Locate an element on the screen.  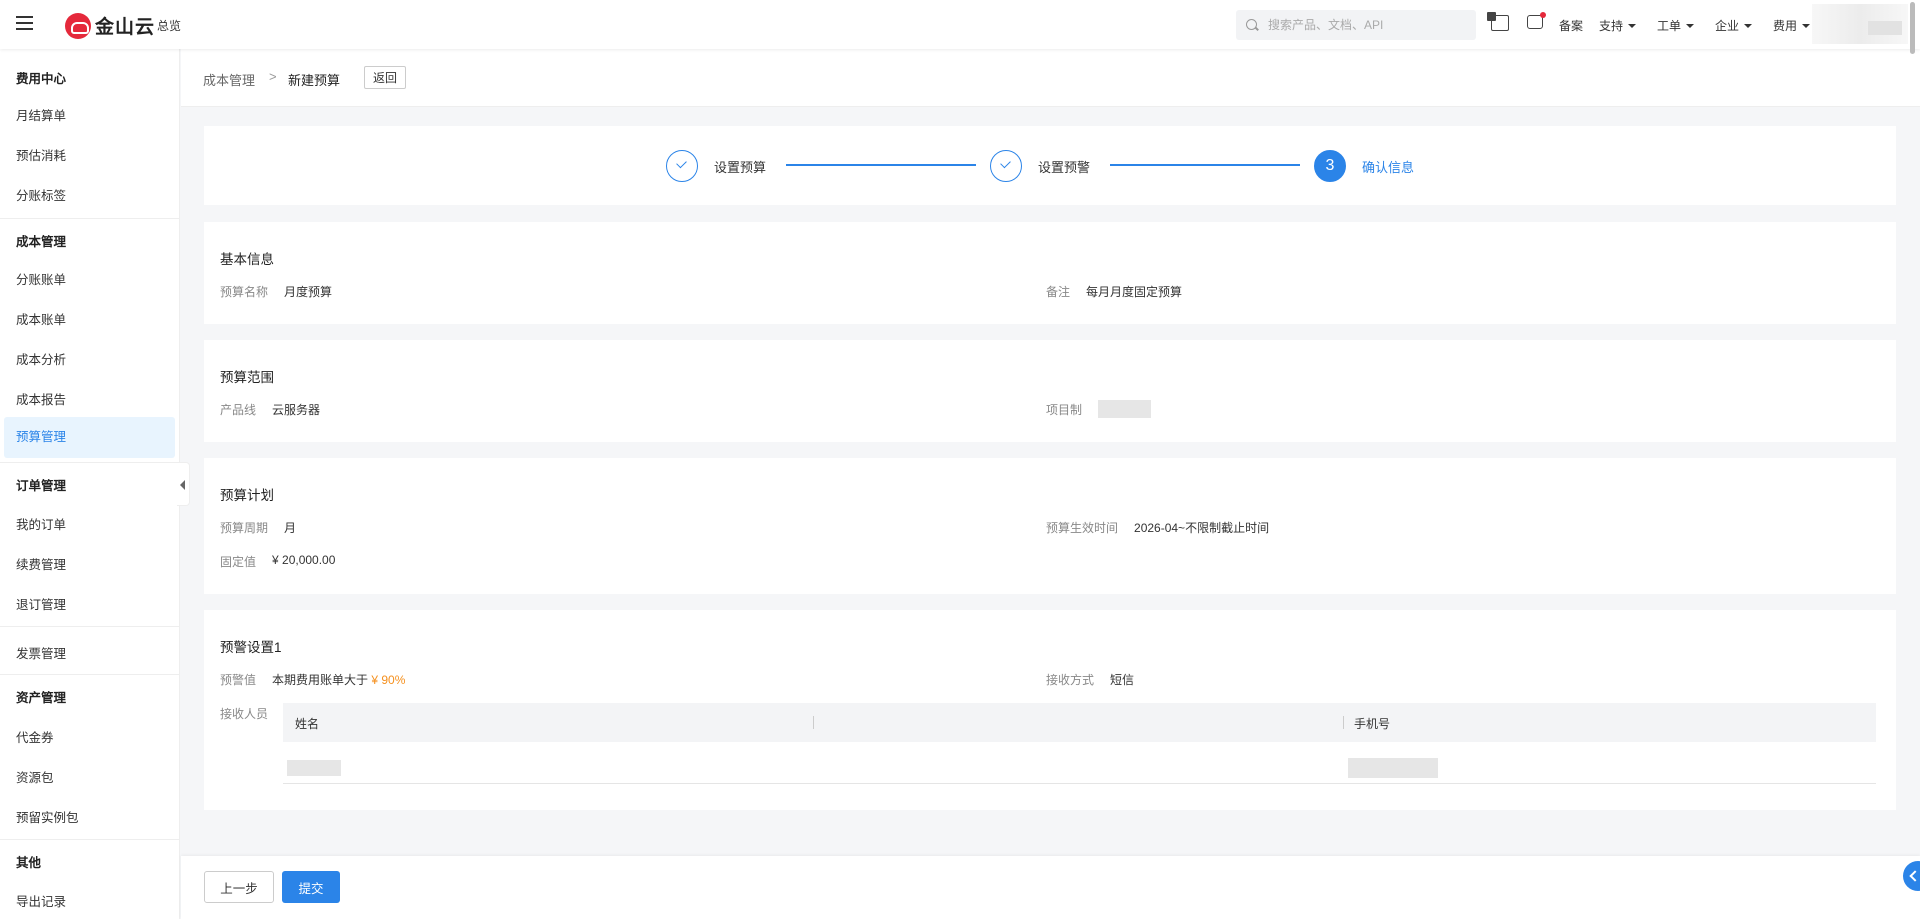
sidebar-item-voucher: 代金券 is located at coordinates (35, 736).